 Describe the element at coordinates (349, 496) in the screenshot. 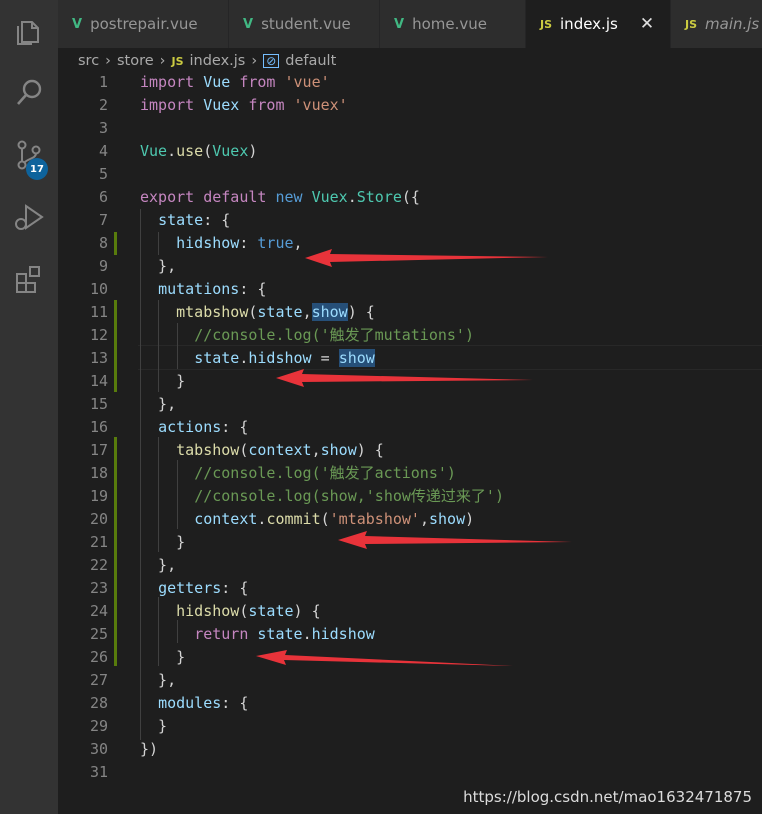

I see `code-text: //console.log(show,'show传递过来了')` at that location.